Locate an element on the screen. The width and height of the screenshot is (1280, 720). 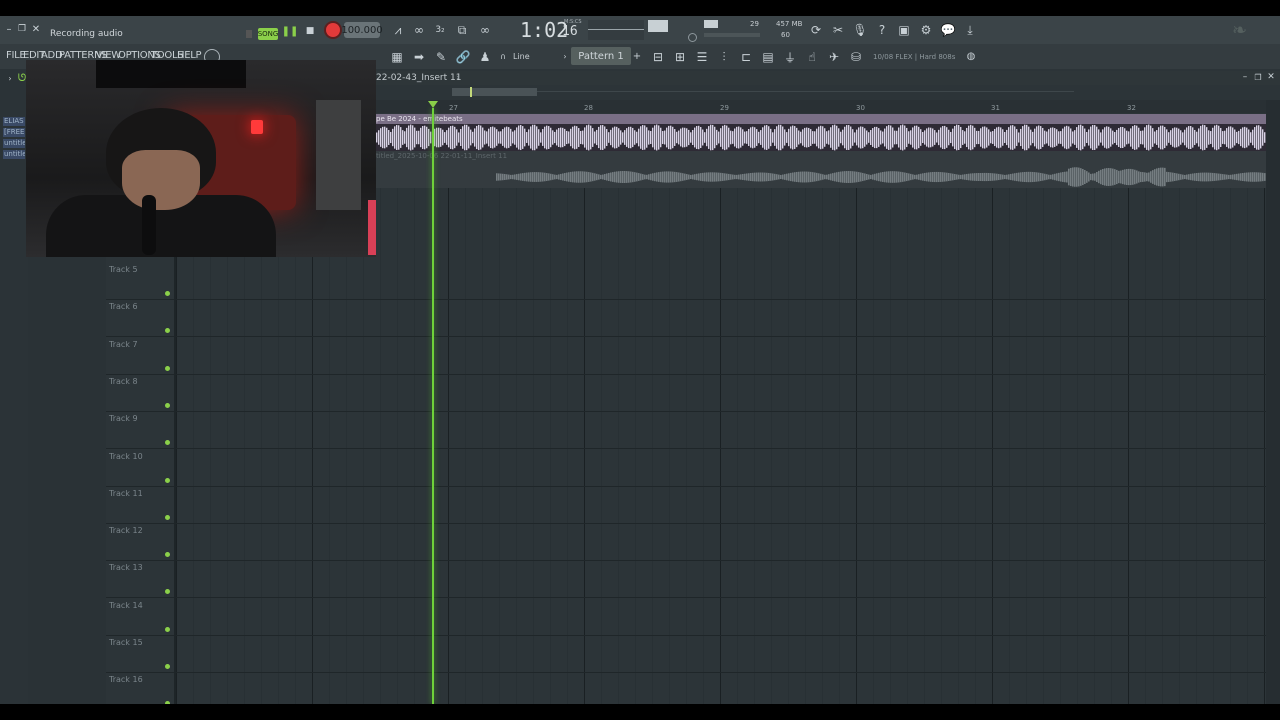
track-label: Track 10 is located at coordinates (126, 456).